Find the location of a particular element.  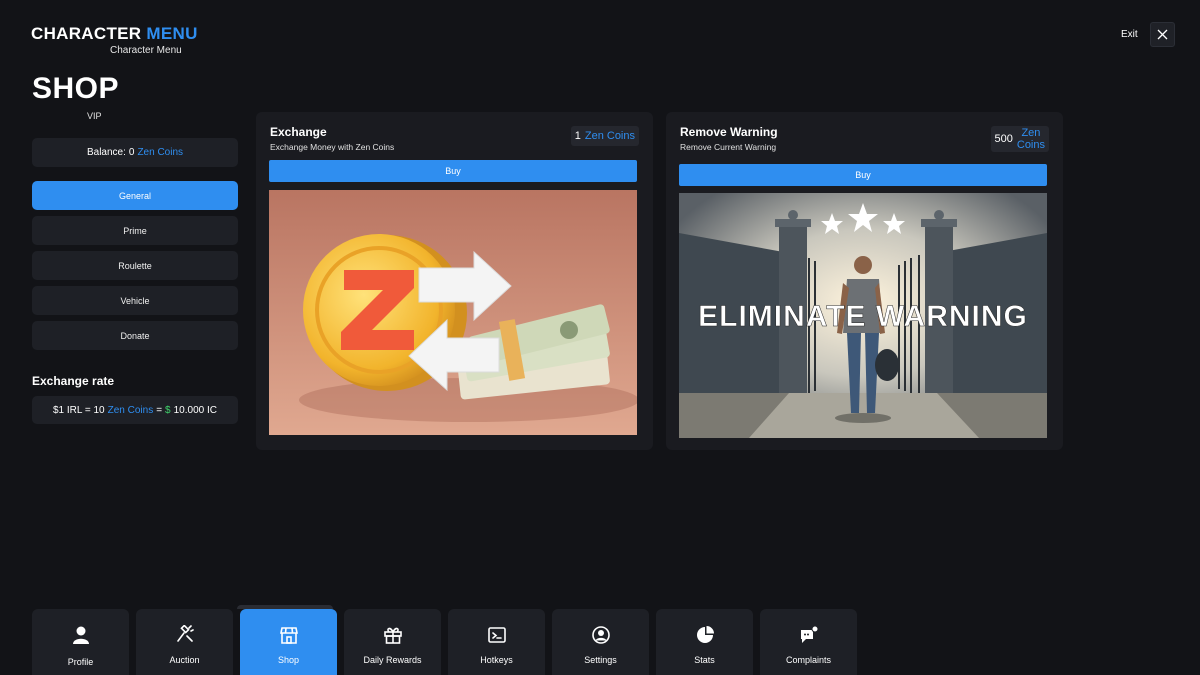

category-list: General Prime Roulette Vehicle Donate is located at coordinates (135, 268).